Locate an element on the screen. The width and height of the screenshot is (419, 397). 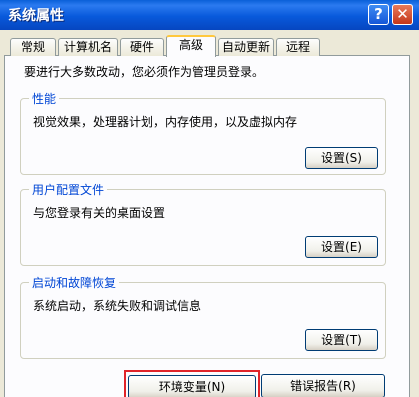
close-icon: ✕ is located at coordinates (402, 14).